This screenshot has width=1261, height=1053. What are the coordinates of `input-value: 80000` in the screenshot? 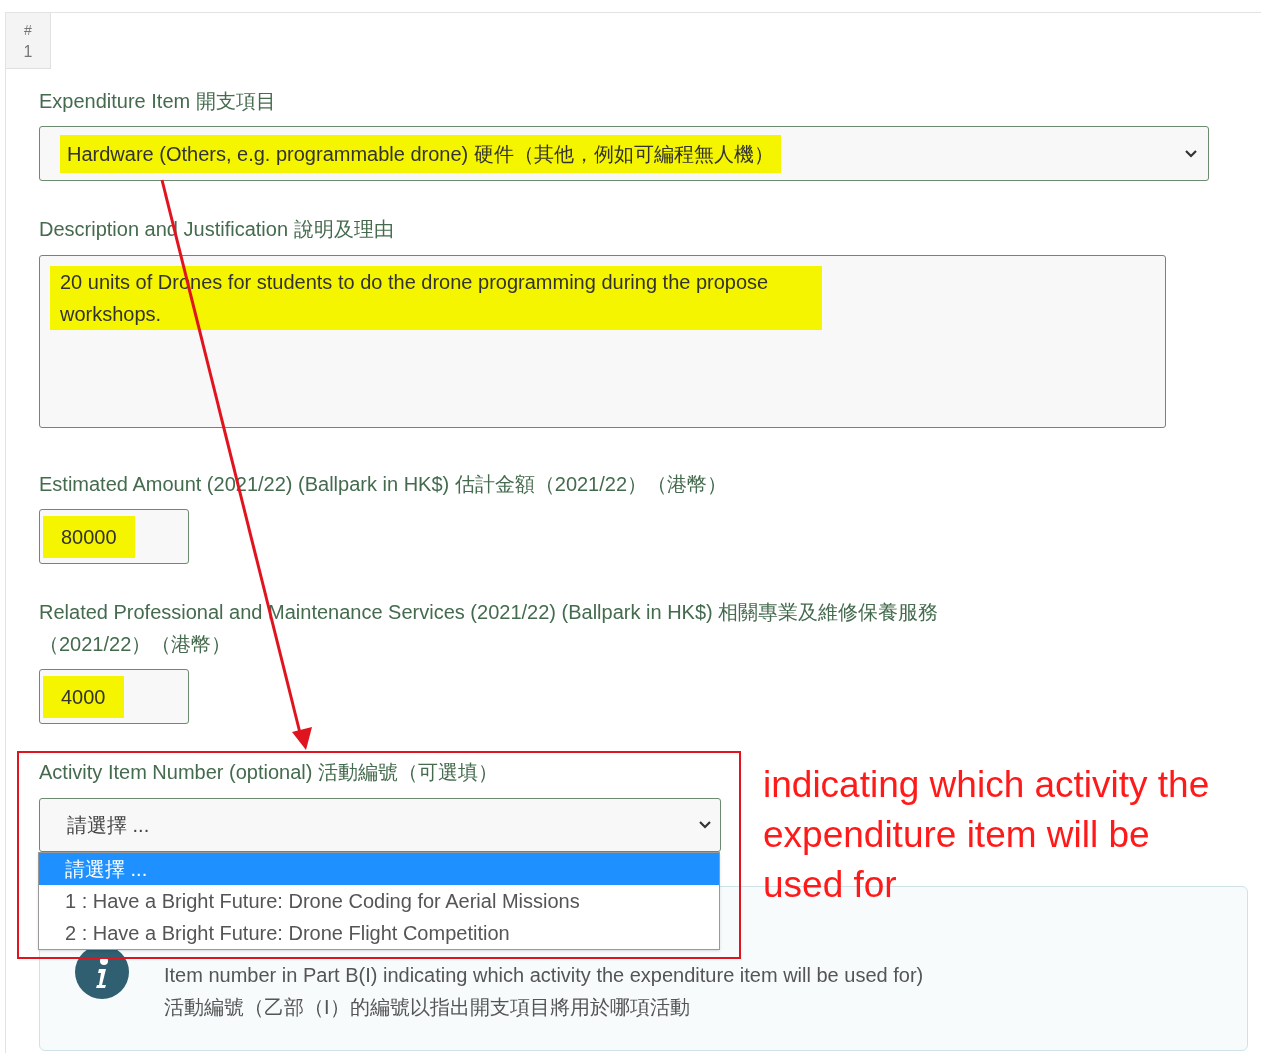 It's located at (89, 536).